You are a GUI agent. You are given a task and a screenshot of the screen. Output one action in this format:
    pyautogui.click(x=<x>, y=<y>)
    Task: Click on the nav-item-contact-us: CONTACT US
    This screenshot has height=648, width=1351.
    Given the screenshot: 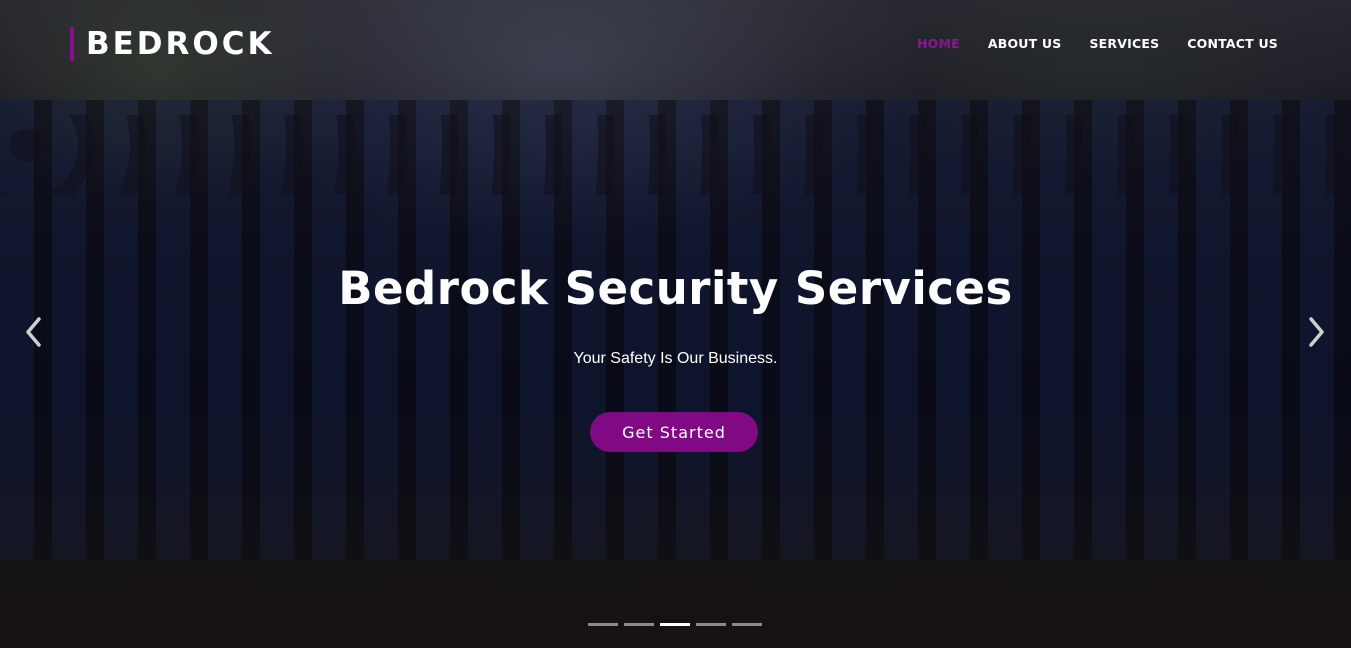 What is the action you would take?
    pyautogui.click(x=1232, y=44)
    